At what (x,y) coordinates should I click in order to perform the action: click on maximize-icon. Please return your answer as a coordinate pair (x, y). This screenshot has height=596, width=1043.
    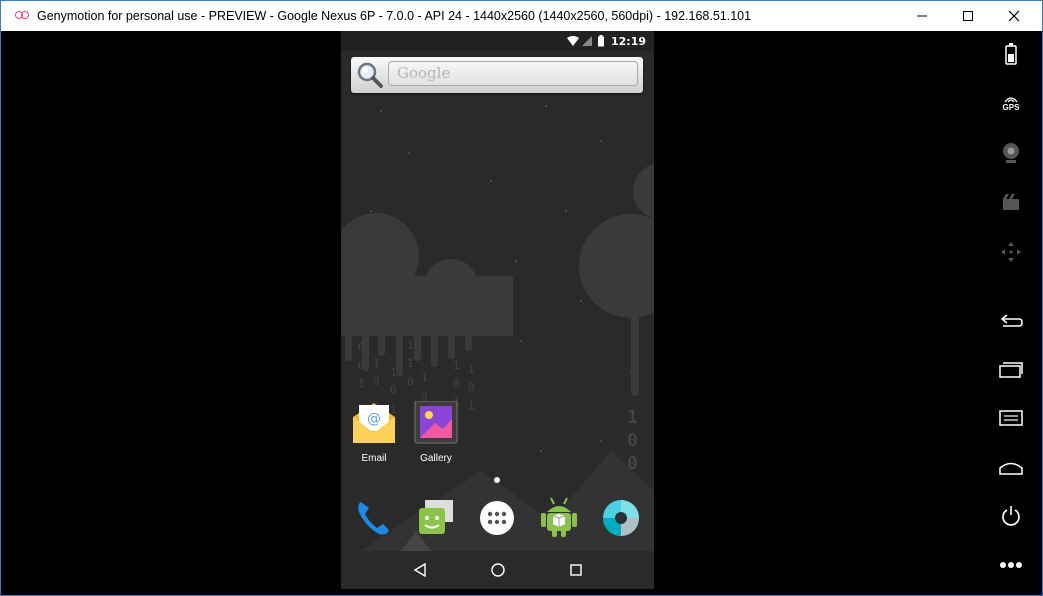
    Looking at the image, I should click on (968, 16).